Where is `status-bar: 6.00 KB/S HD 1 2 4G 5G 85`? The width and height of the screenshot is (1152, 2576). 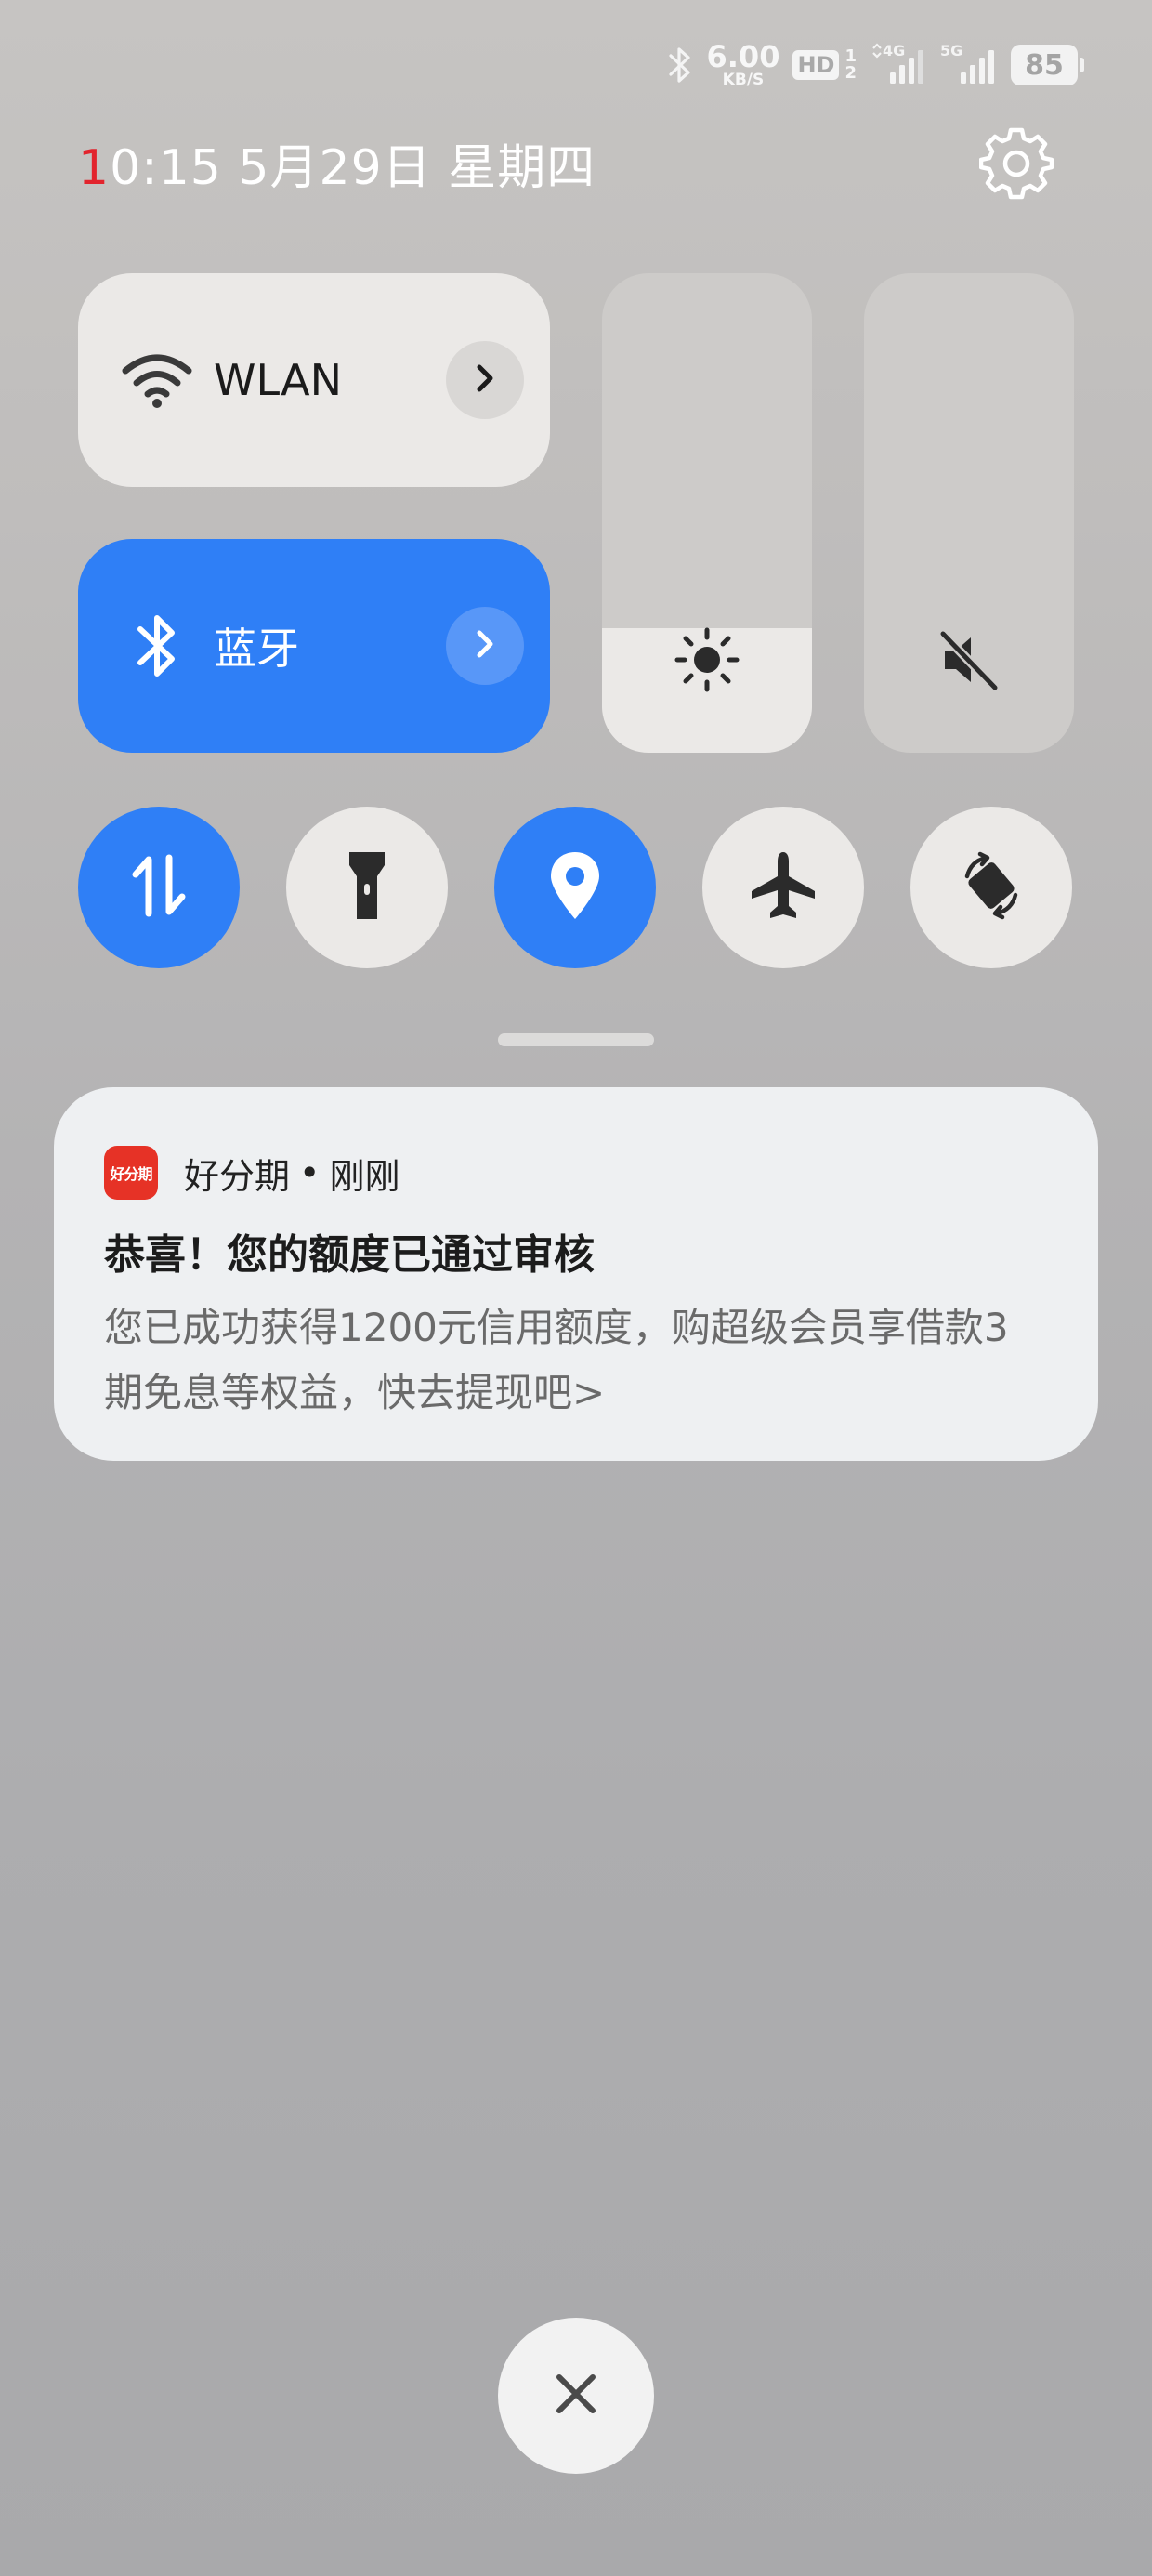 status-bar: 6.00 KB/S HD 1 2 4G 5G 85 is located at coordinates (875, 65).